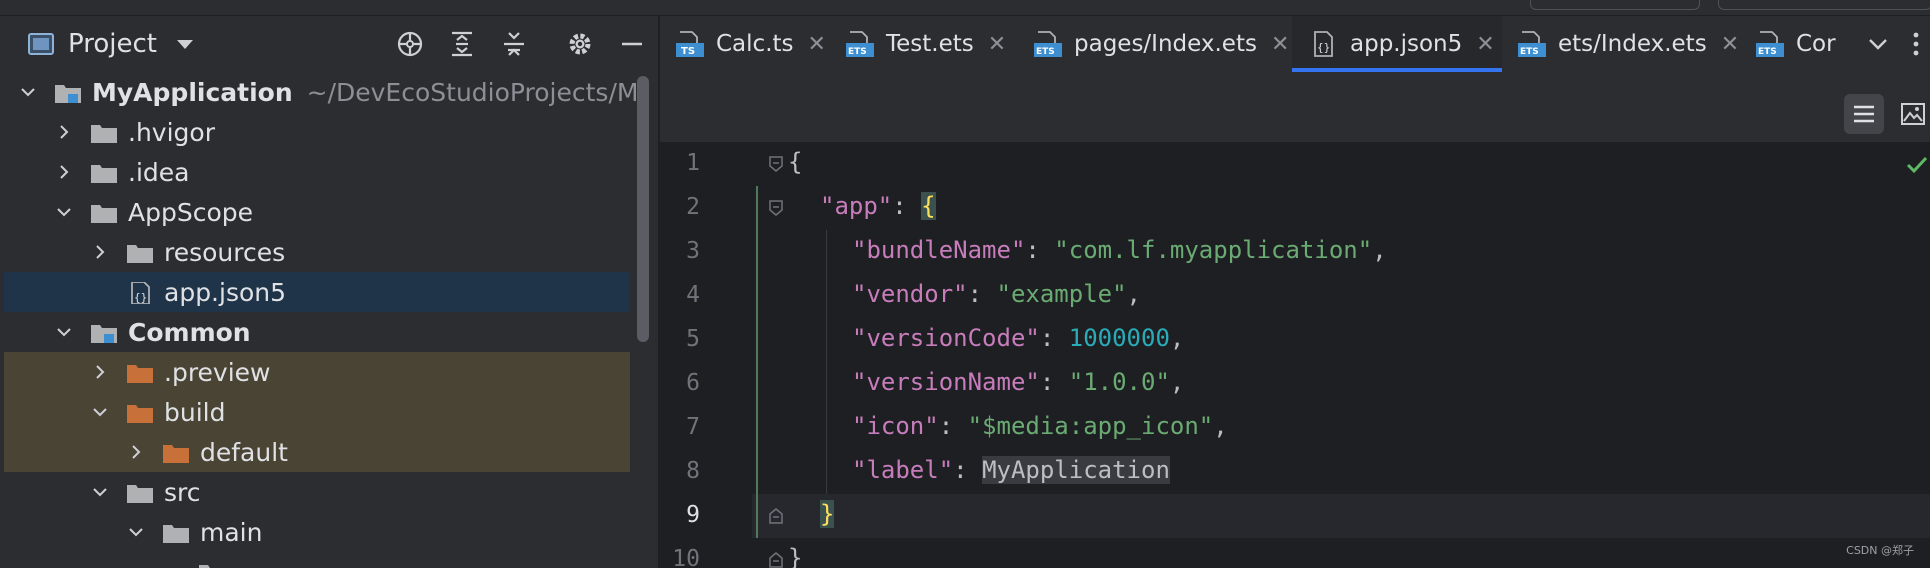  What do you see at coordinates (1119, 382) in the screenshot?
I see `json-string: "1.0.0"` at bounding box center [1119, 382].